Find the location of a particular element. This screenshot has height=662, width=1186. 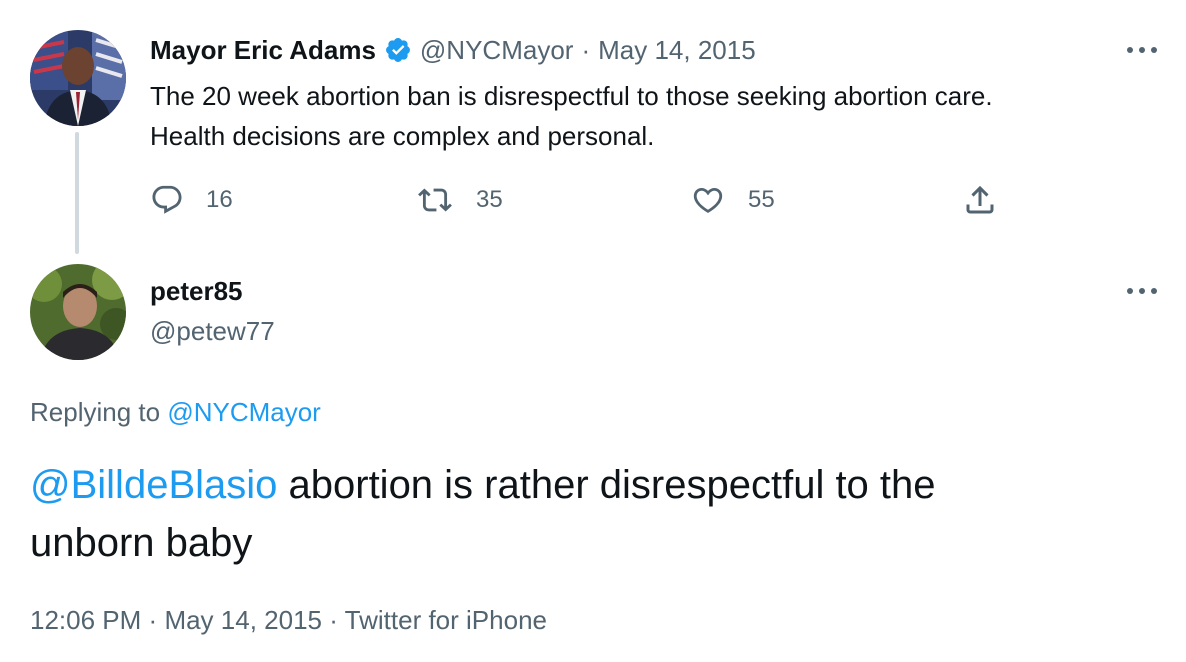

replying-to-handle-link: @NYCMayor is located at coordinates (244, 412).